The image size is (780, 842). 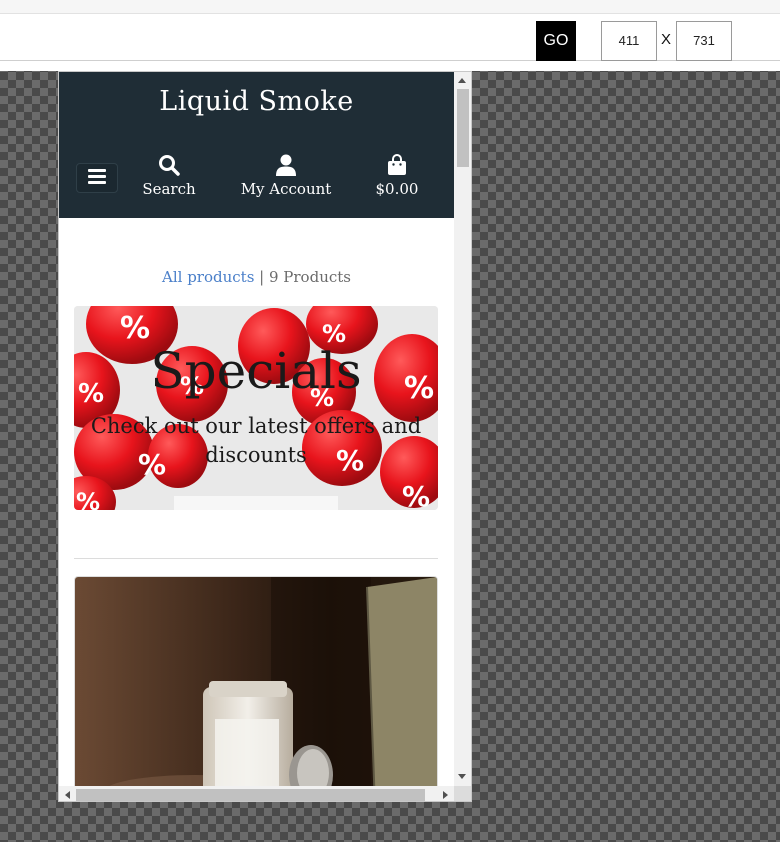 What do you see at coordinates (390, 35) in the screenshot?
I see `responsive-toolbar: GO 411 X 731` at bounding box center [390, 35].